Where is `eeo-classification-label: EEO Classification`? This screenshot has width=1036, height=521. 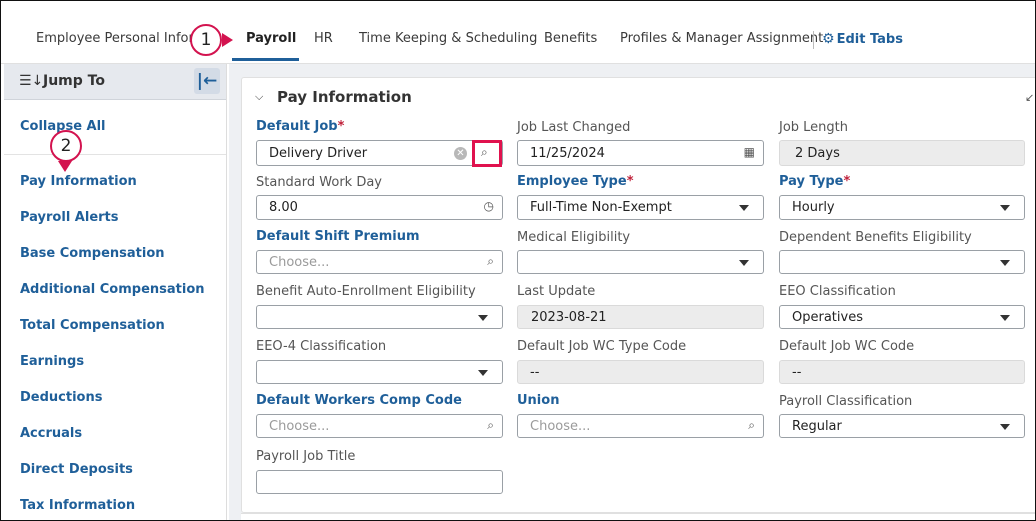
eeo-classification-label: EEO Classification is located at coordinates (837, 291).